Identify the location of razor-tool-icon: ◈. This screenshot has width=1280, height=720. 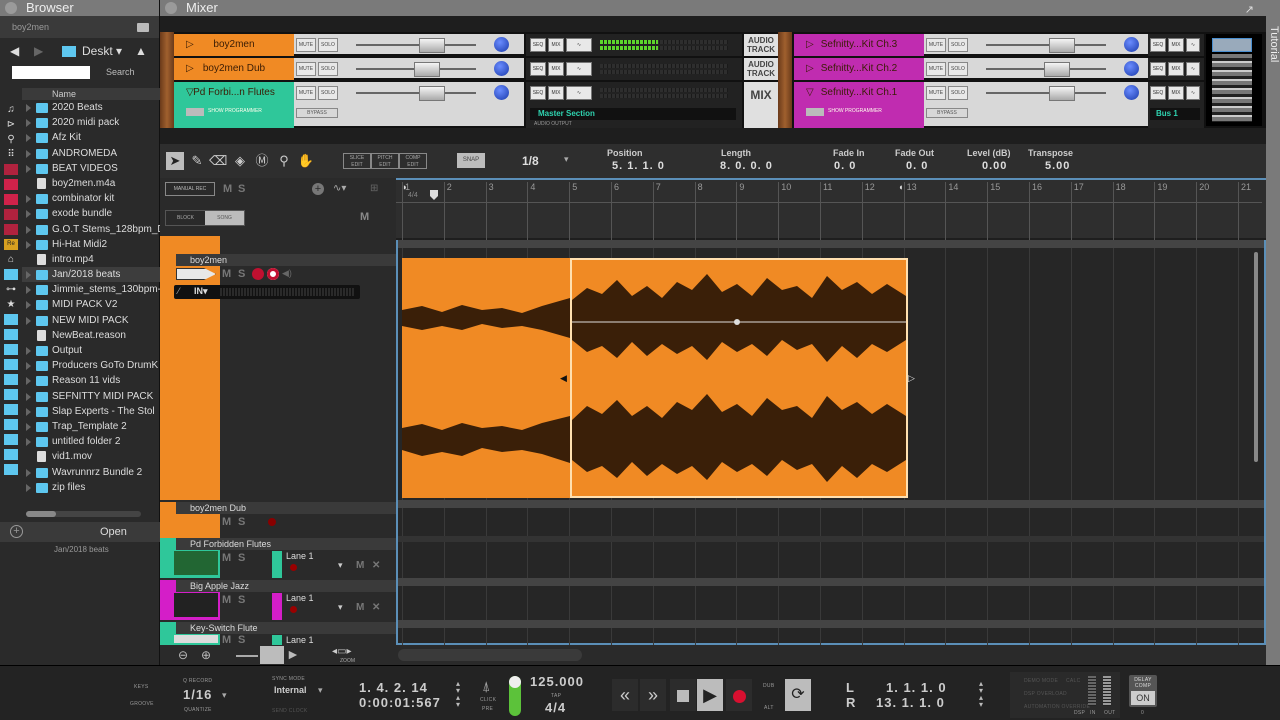
(240, 161).